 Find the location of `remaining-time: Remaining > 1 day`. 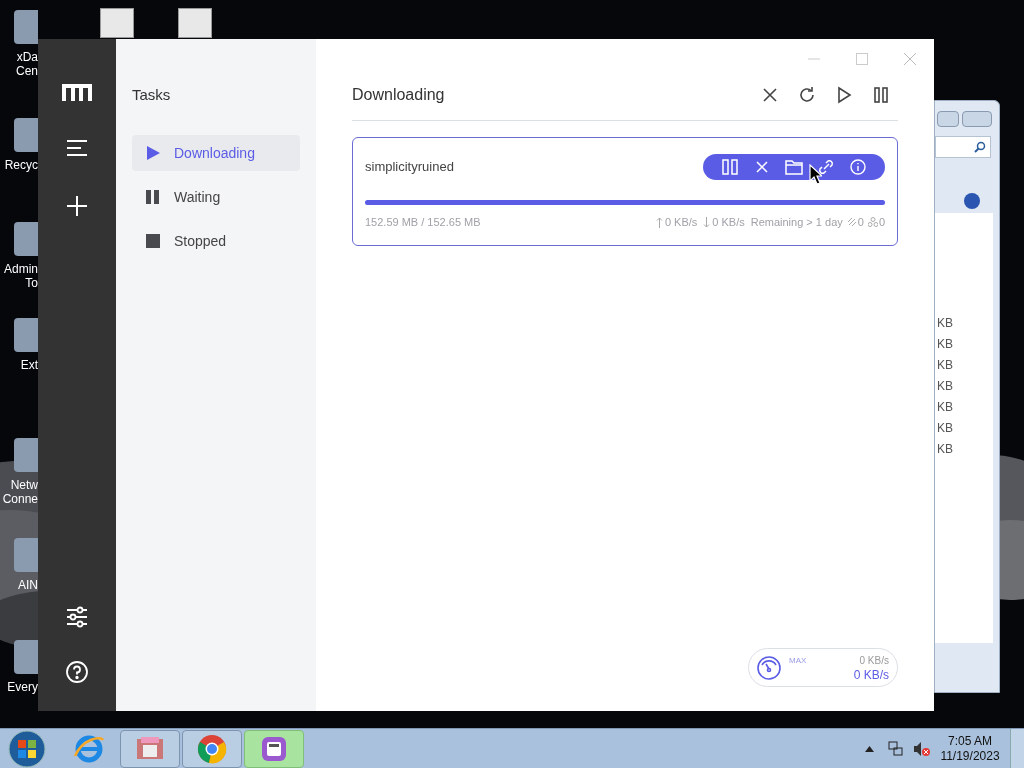

remaining-time: Remaining > 1 day is located at coordinates (796, 222).